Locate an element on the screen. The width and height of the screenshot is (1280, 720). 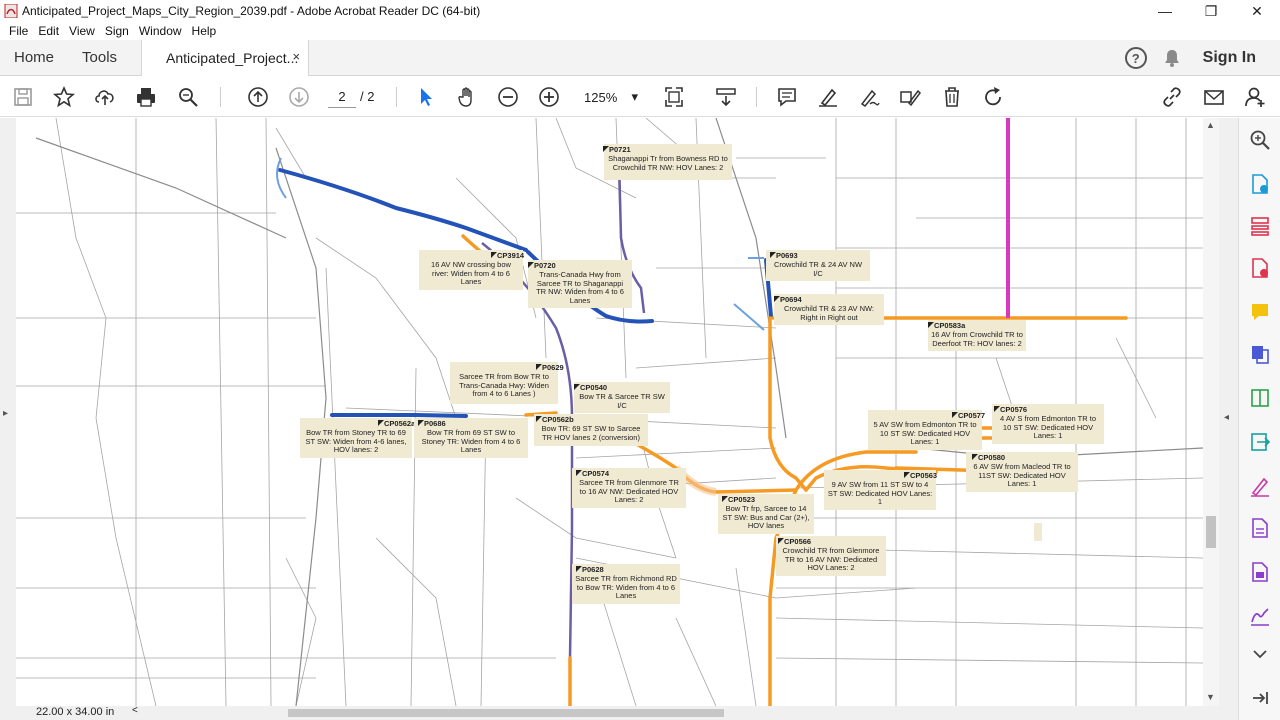
bell-icon is located at coordinates (1172, 58).